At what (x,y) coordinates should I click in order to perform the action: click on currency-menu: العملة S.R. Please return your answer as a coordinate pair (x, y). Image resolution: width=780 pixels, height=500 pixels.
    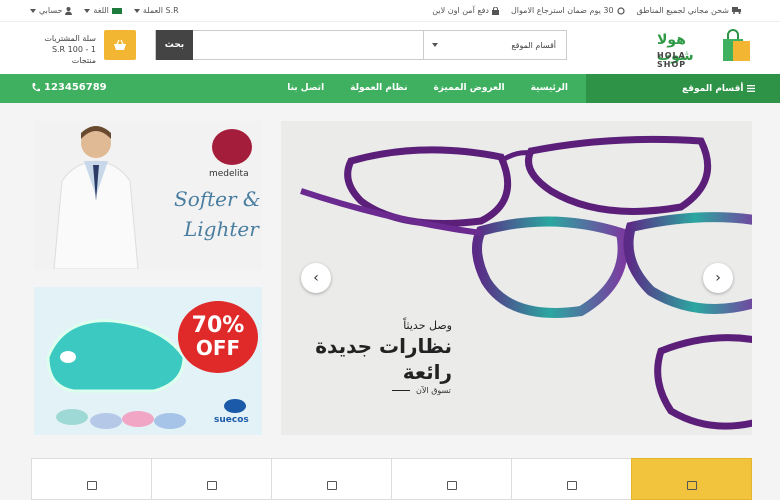
    Looking at the image, I should click on (156, 10).